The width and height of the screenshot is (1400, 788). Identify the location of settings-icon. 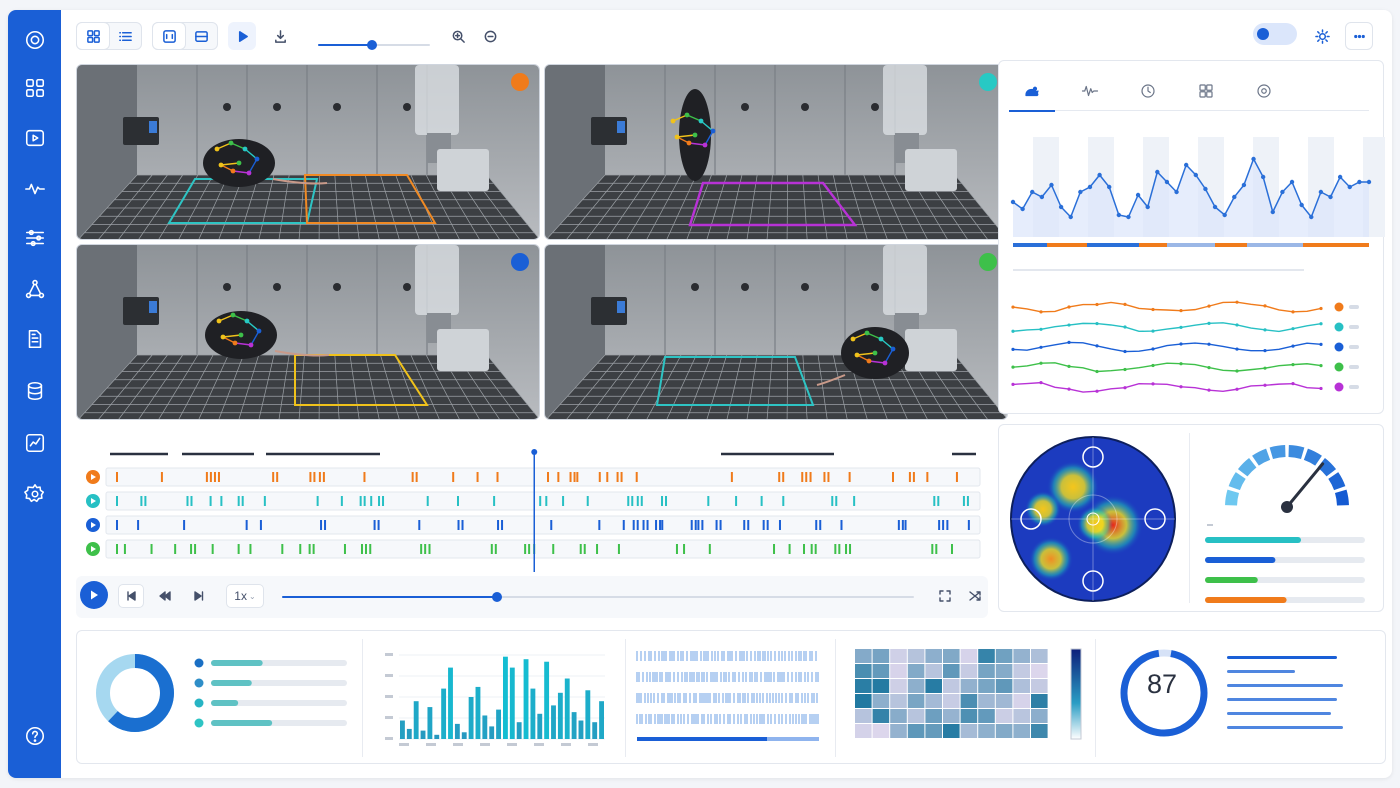
(35, 494).